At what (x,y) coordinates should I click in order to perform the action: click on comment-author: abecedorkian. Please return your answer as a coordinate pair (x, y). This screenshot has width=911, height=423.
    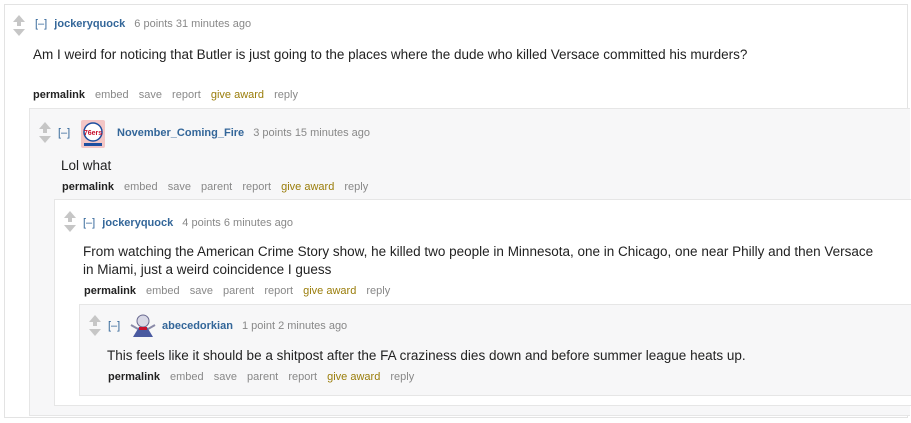
    Looking at the image, I should click on (197, 326).